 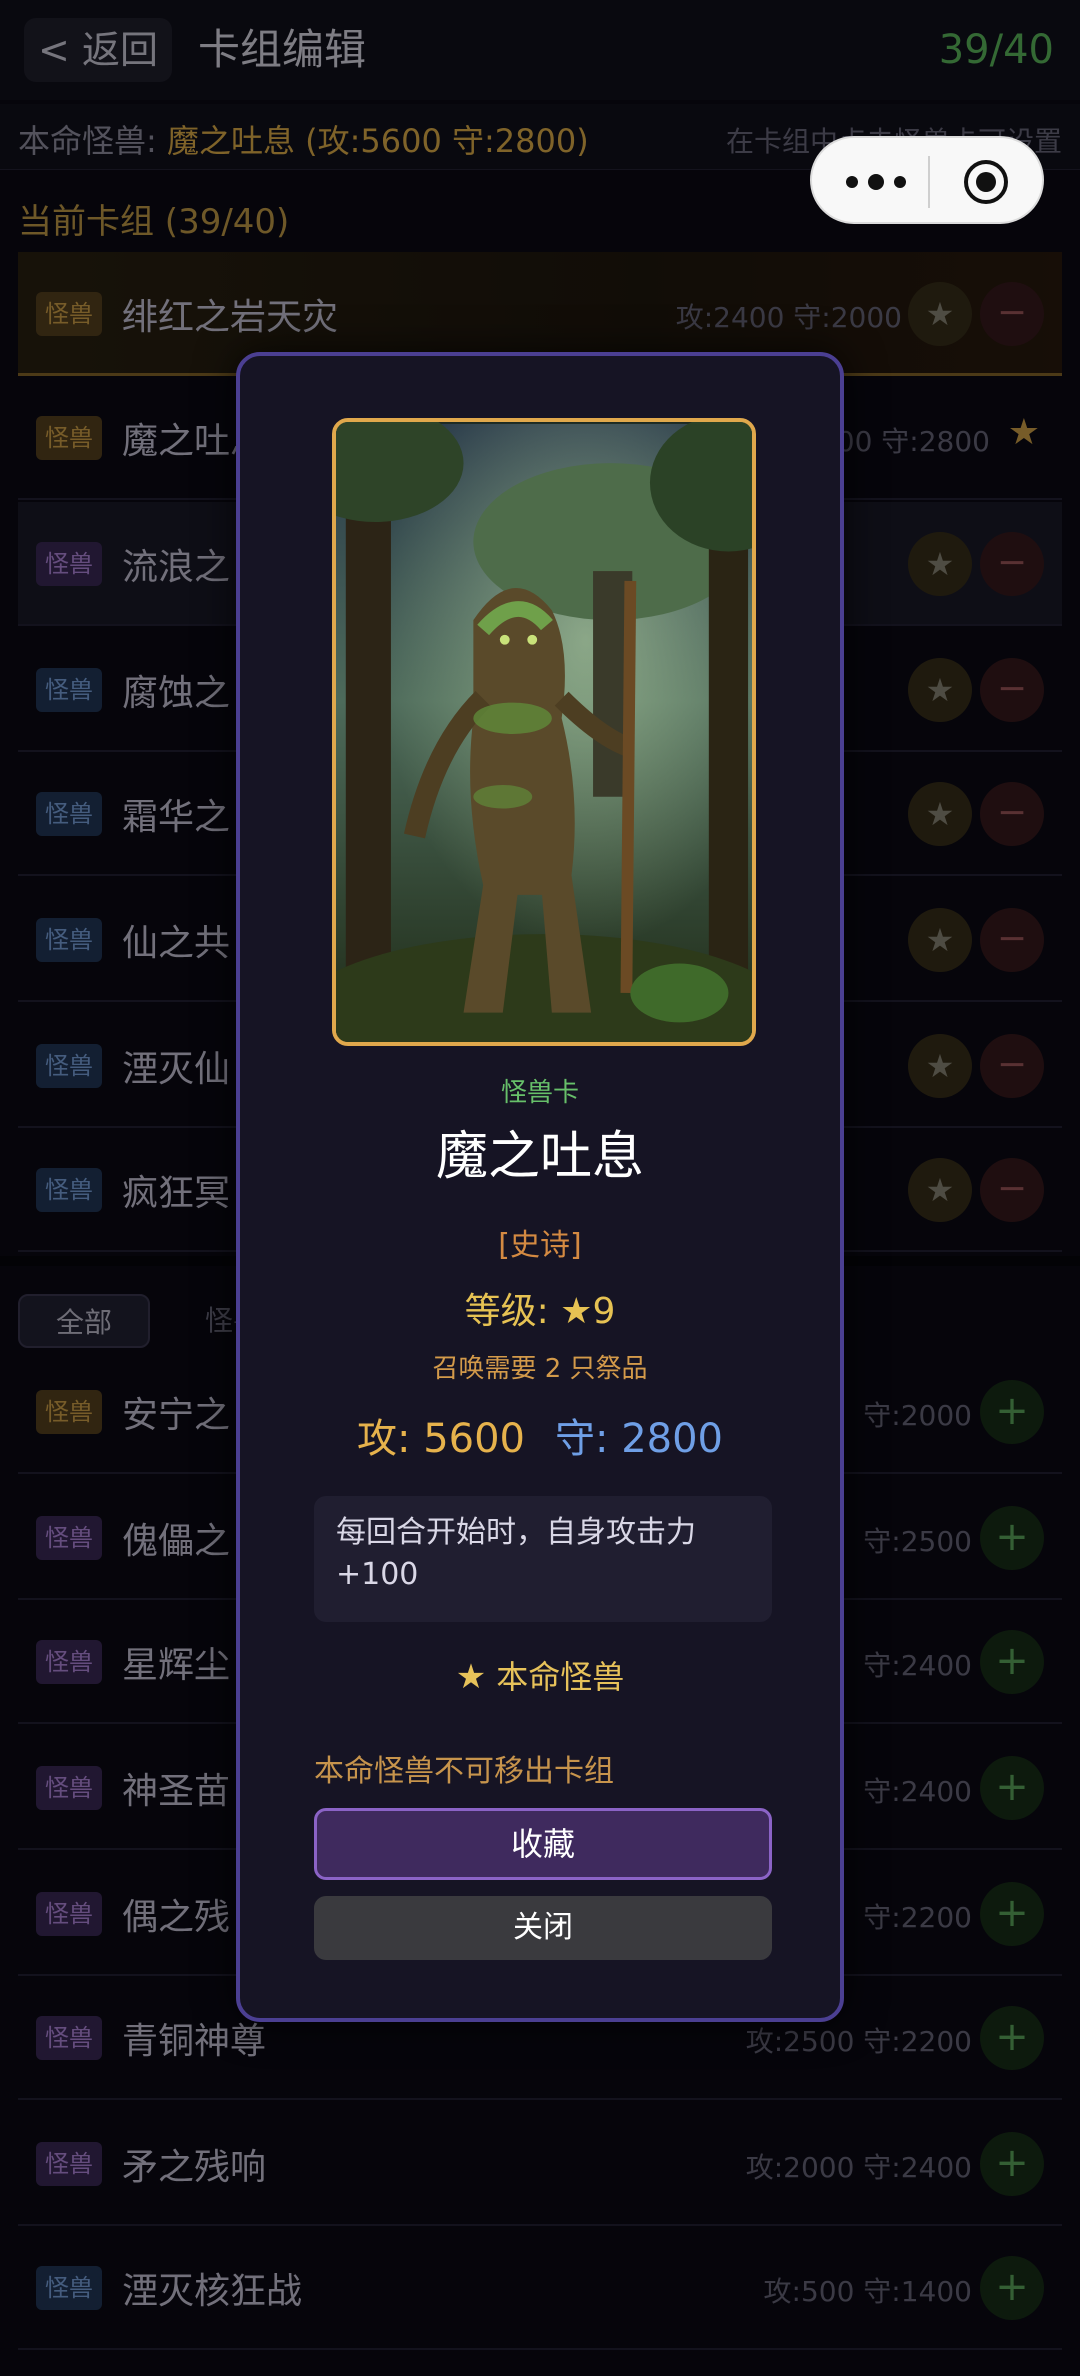 I want to click on remove-warning: 本命怪兽不可移出卡组, so click(x=464, y=1771).